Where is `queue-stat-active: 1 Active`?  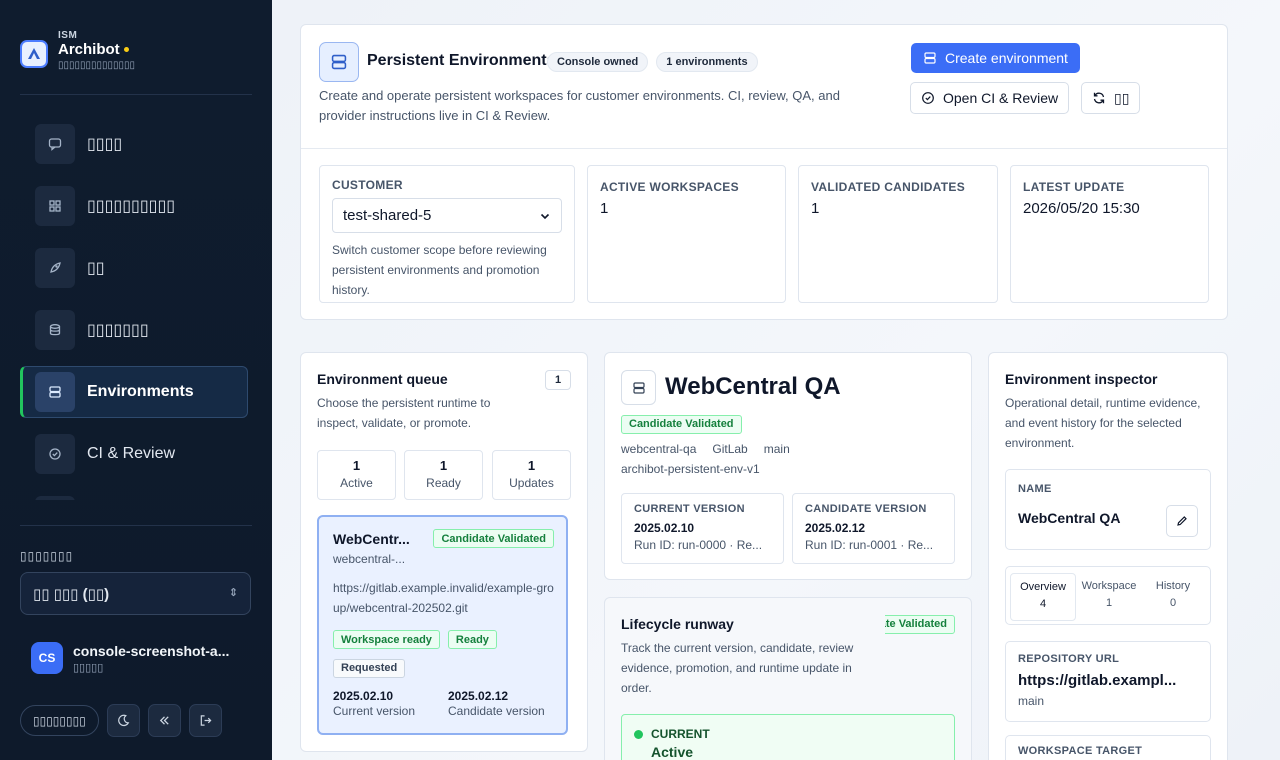
queue-stat-active: 1 Active is located at coordinates (356, 475).